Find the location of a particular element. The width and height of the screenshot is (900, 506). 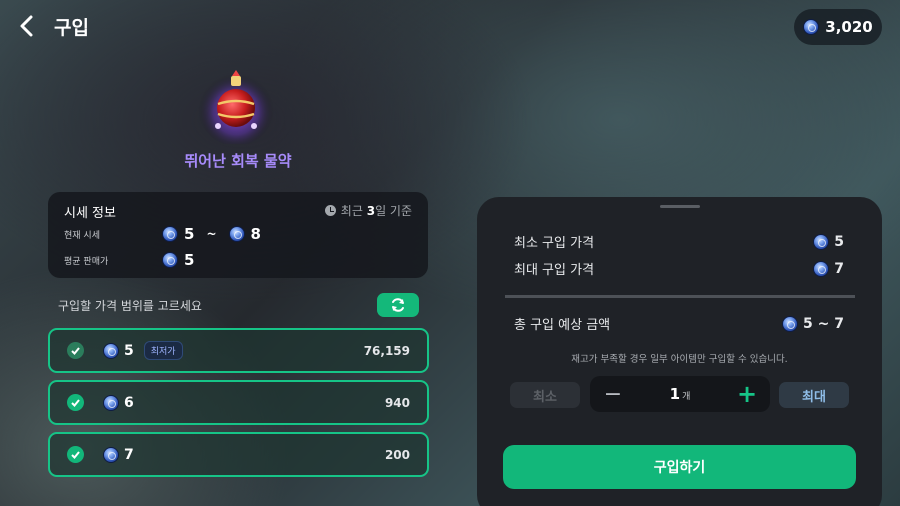

min-button: 최소 is located at coordinates (545, 395).